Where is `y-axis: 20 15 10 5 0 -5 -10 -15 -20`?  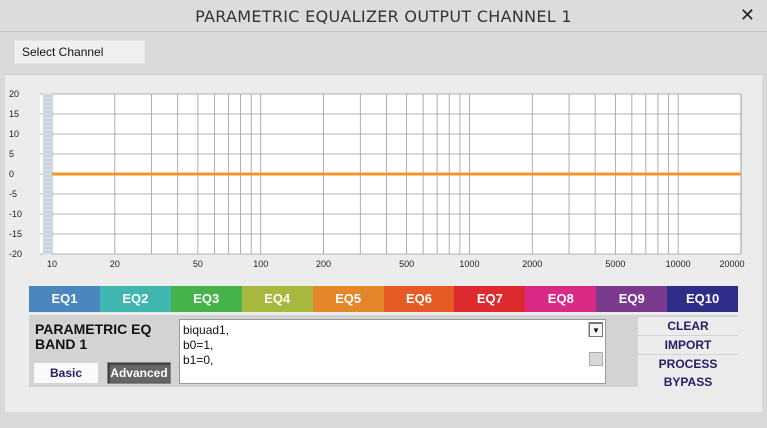
y-axis: 20 15 10 5 0 -5 -10 -15 -20 is located at coordinates (15, 174).